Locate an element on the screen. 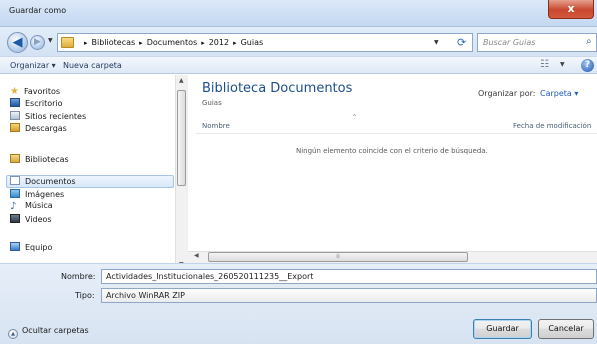 This screenshot has width=597, height=344. documents-icon is located at coordinates (15, 180).